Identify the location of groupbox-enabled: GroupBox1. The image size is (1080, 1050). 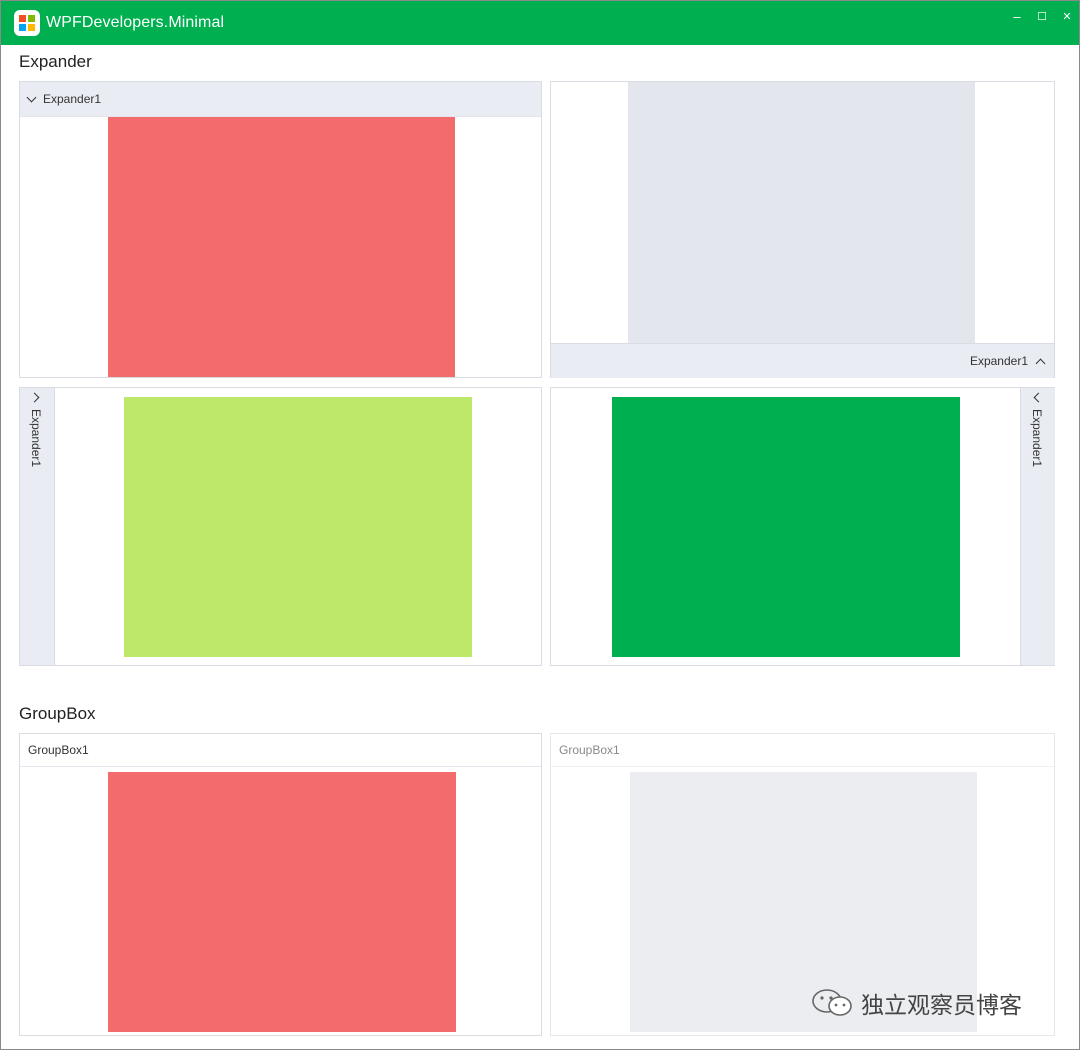
(280, 884).